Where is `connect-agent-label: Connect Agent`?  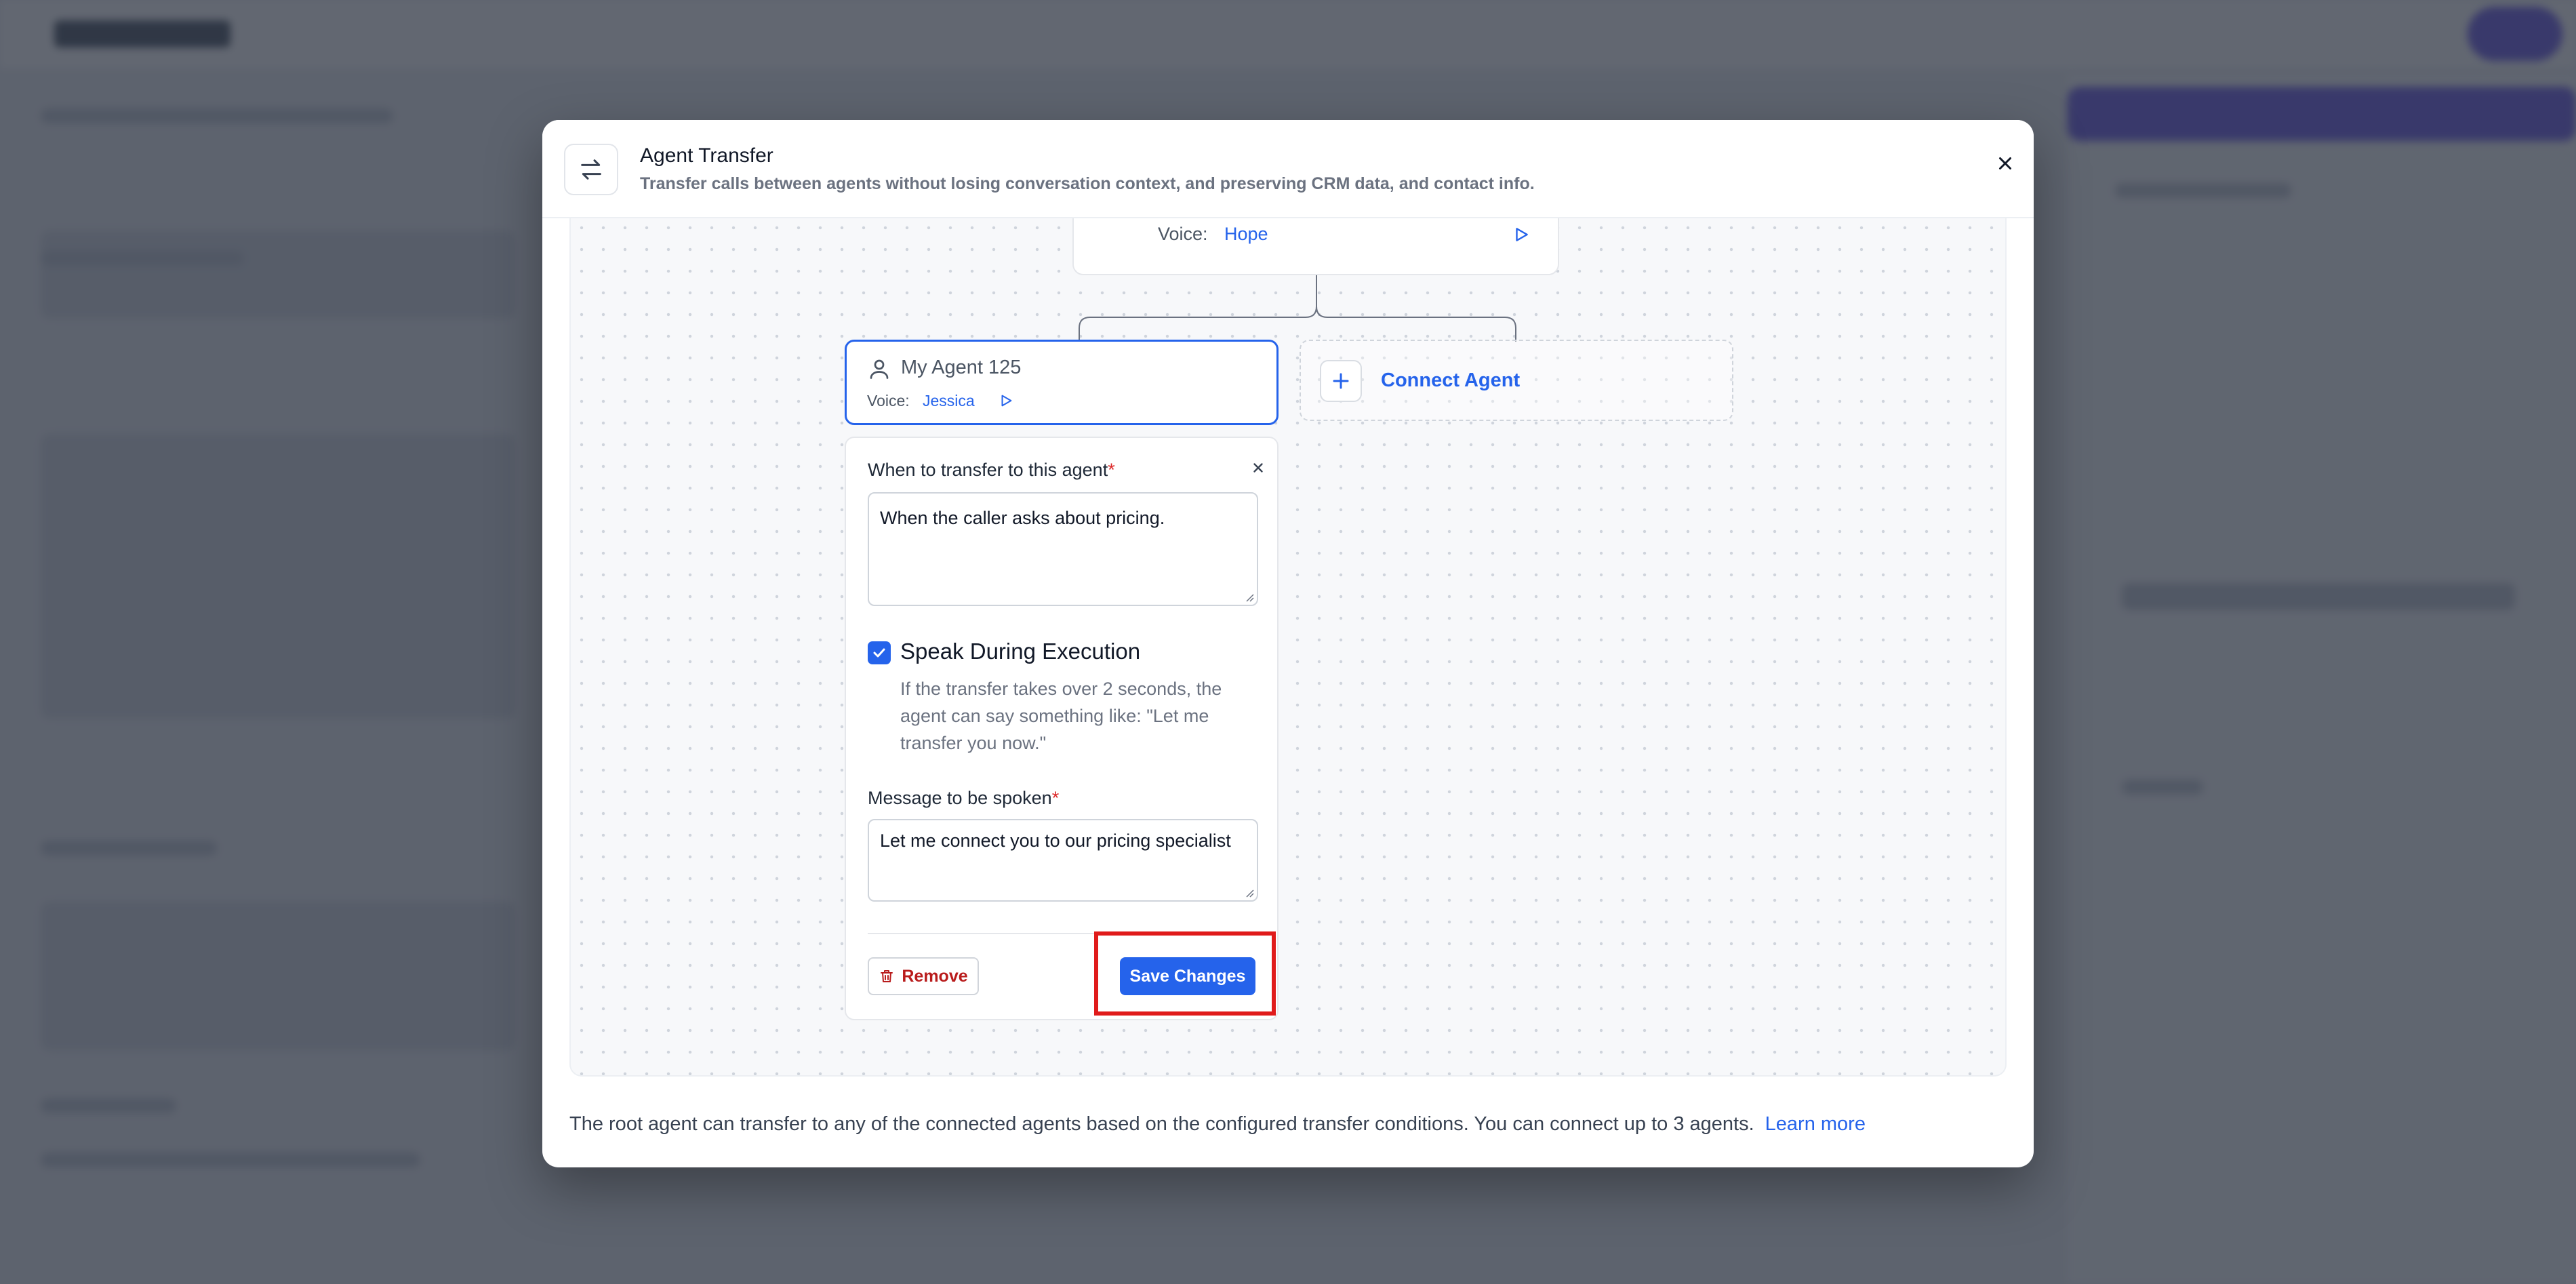
connect-agent-label: Connect Agent is located at coordinates (1451, 380).